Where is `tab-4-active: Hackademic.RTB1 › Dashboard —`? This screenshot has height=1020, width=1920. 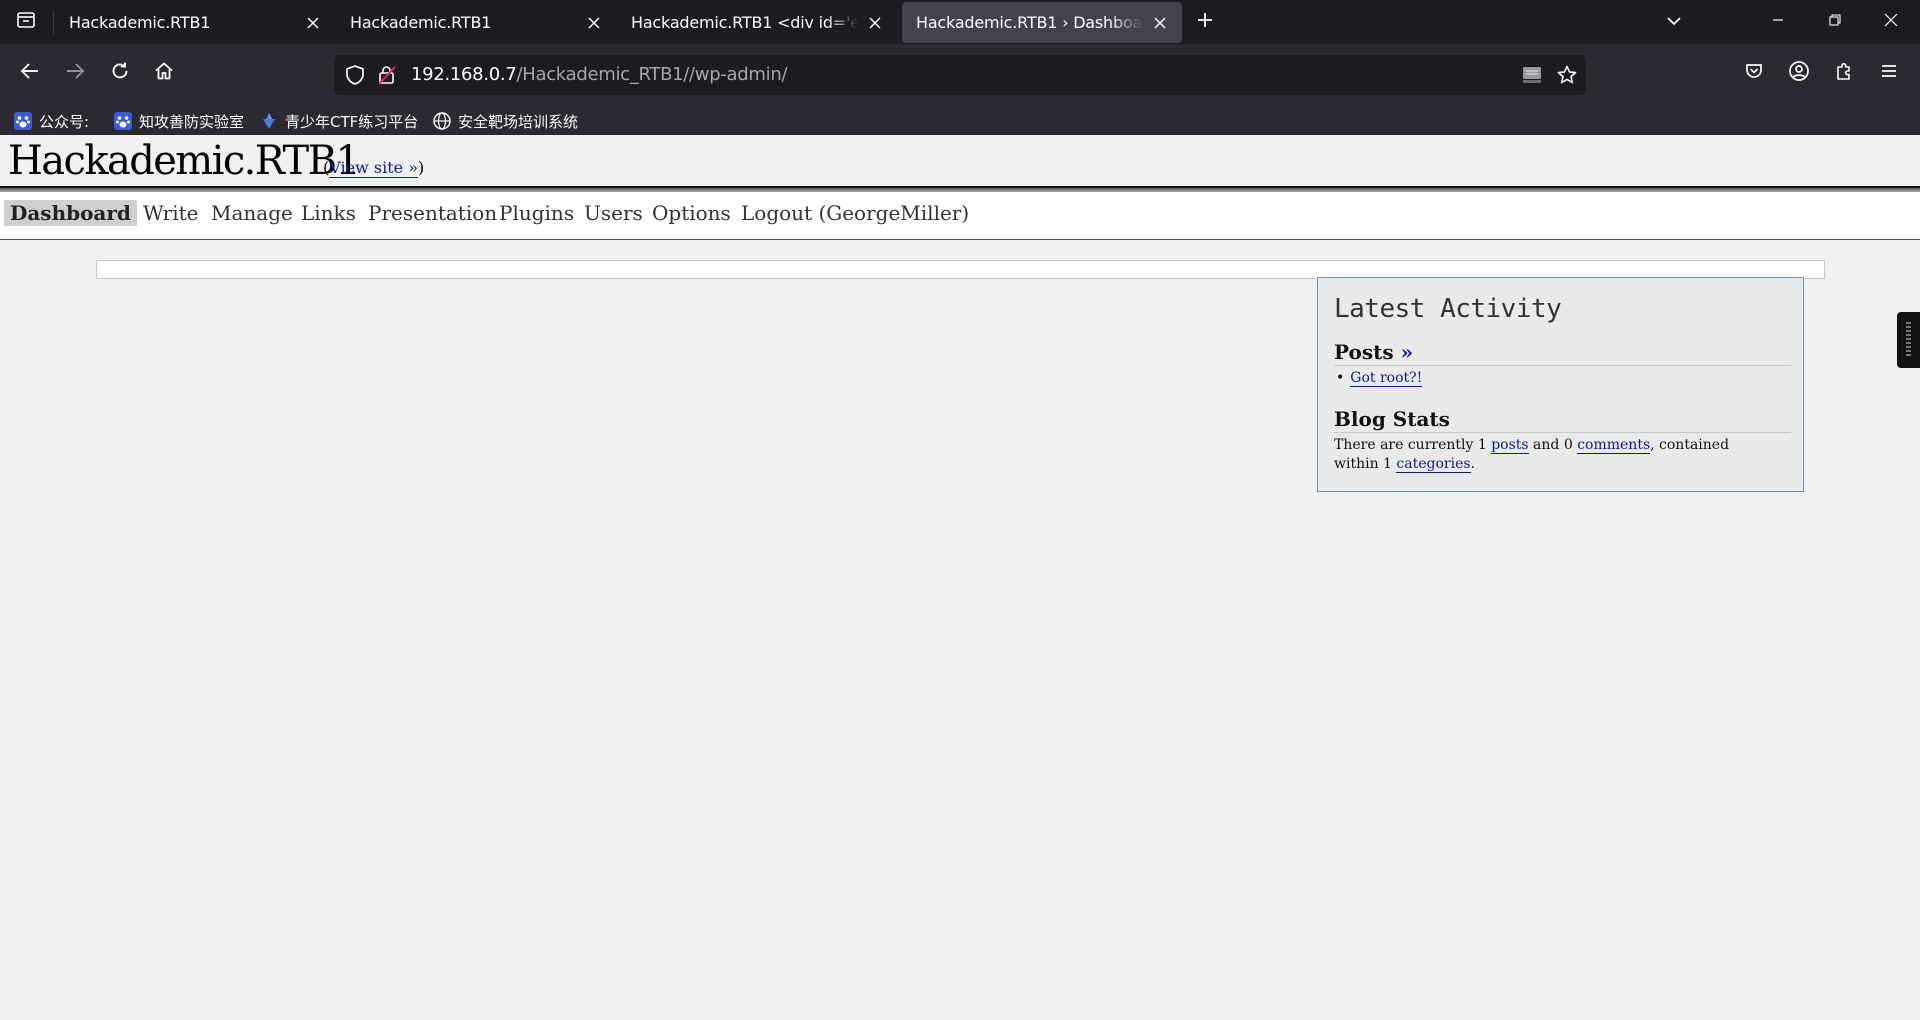 tab-4-active: Hackademic.RTB1 › Dashboard — is located at coordinates (1042, 22).